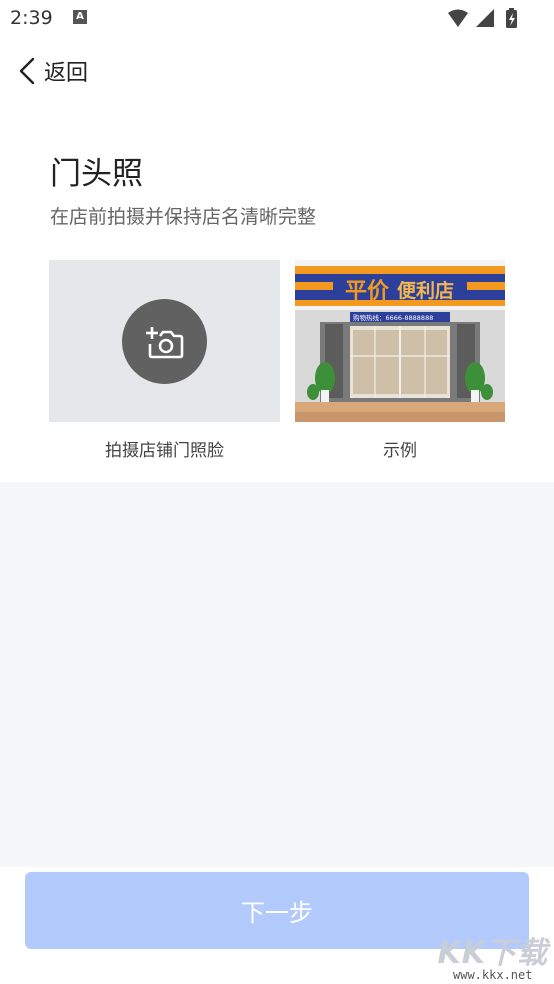  What do you see at coordinates (493, 975) in the screenshot?
I see `watermark-url: www.kkx.net` at bounding box center [493, 975].